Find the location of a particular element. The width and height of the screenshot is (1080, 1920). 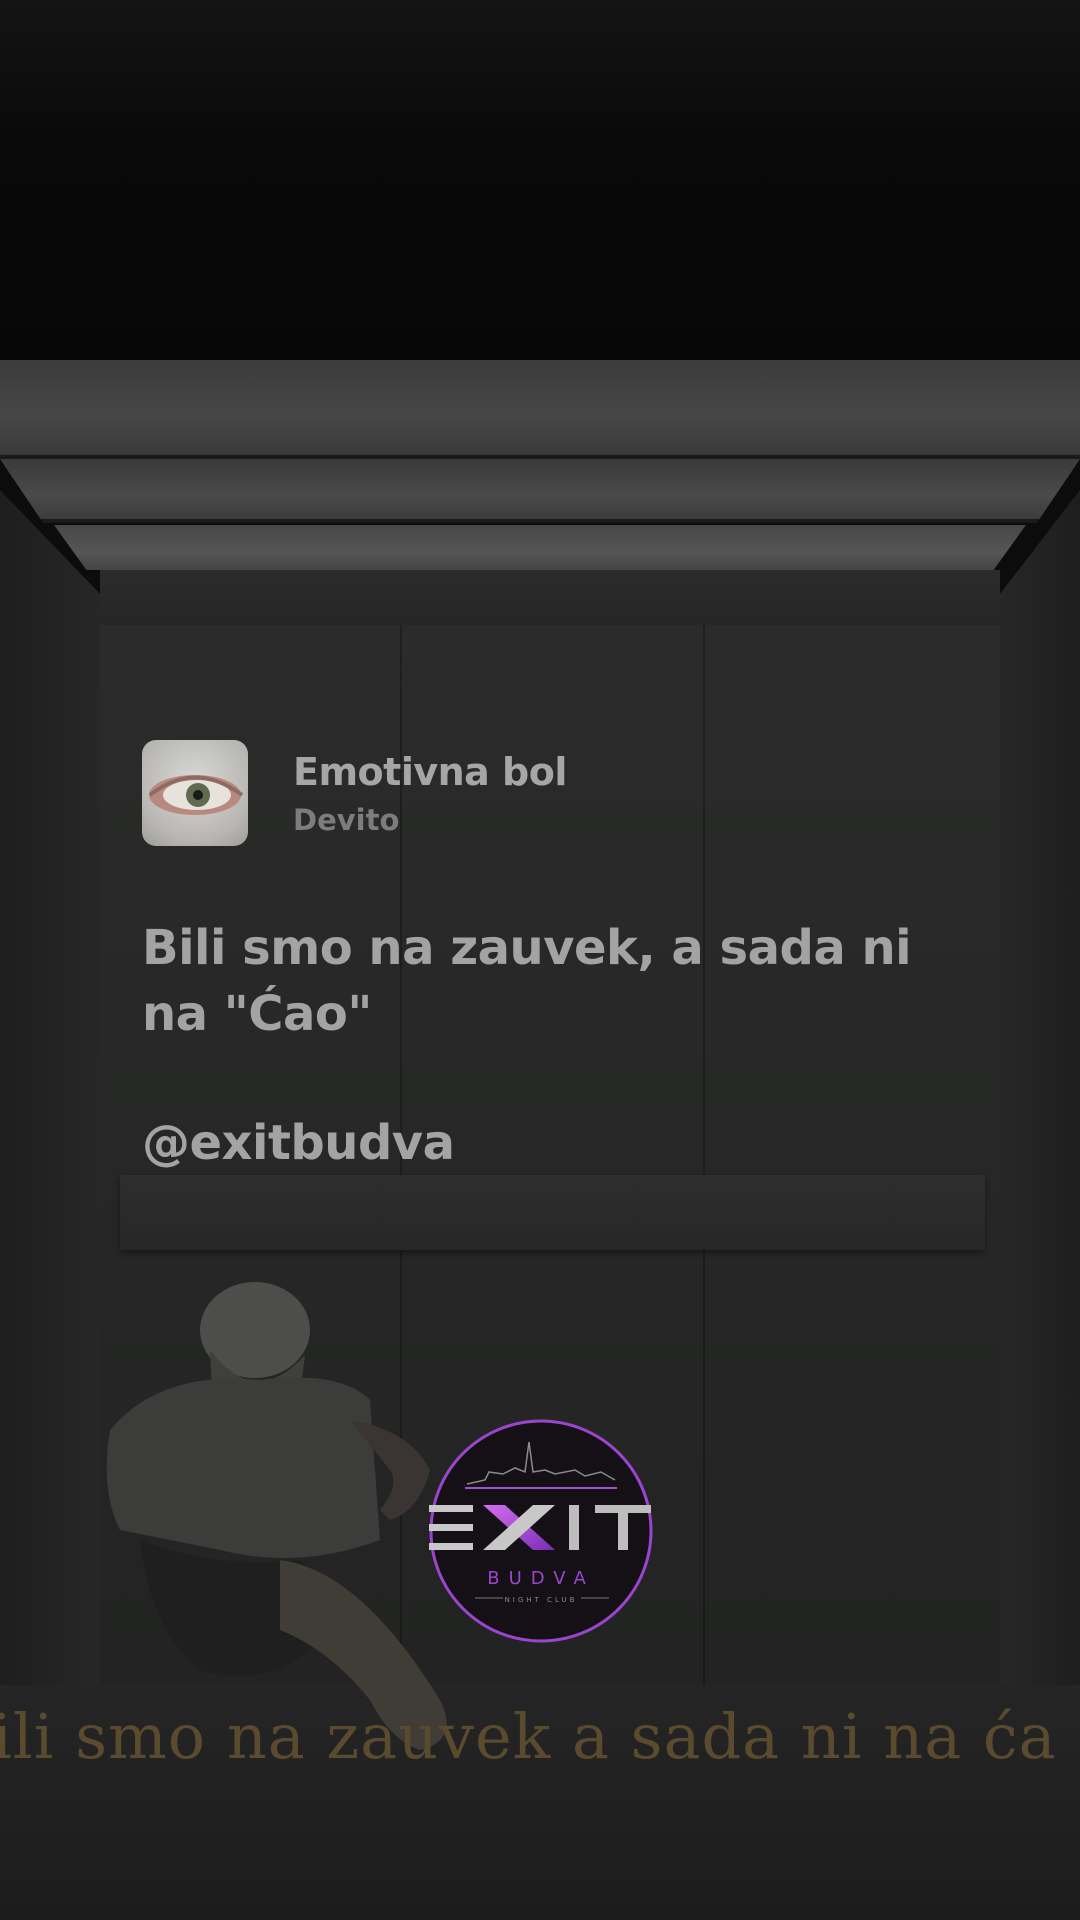

ceiling-band is located at coordinates (550, 597).